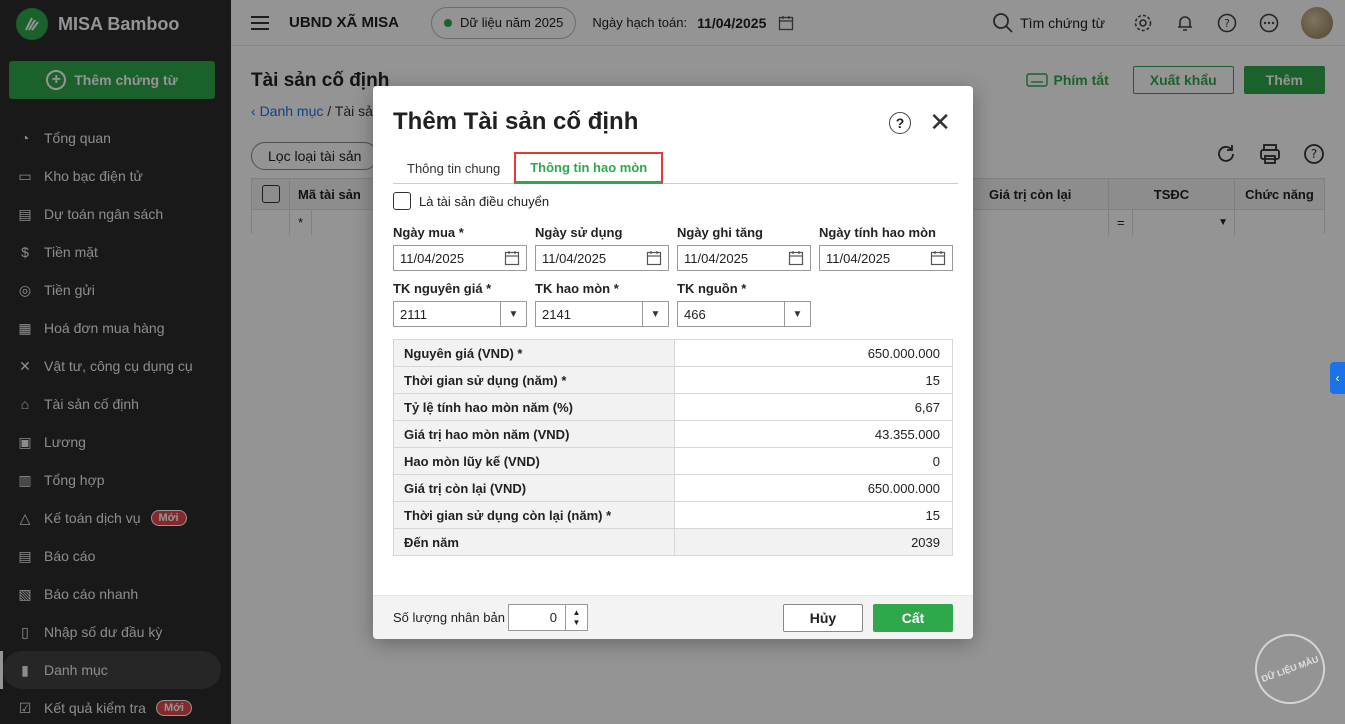 This screenshot has width=1345, height=724. What do you see at coordinates (675, 168) in the screenshot?
I see `dialog-tabs: Thông tin chung Thông tin hao mòn` at bounding box center [675, 168].